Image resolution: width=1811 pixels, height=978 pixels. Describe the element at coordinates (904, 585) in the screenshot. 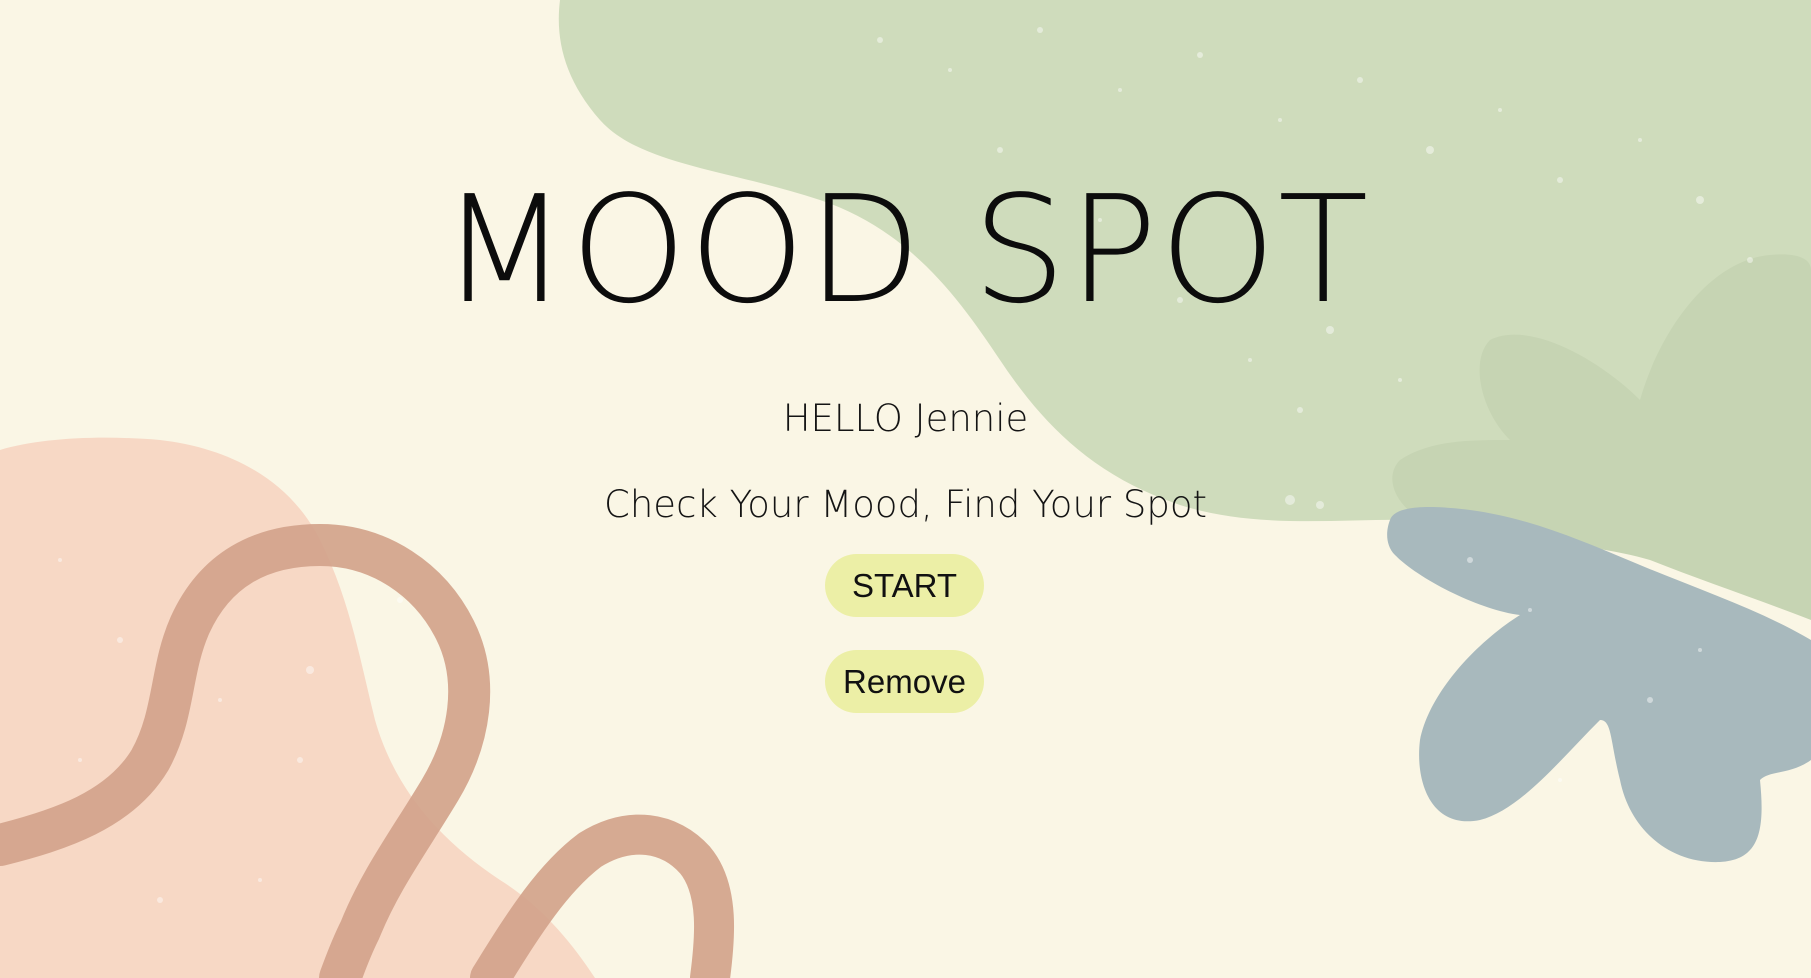

I see `start-button: START` at that location.